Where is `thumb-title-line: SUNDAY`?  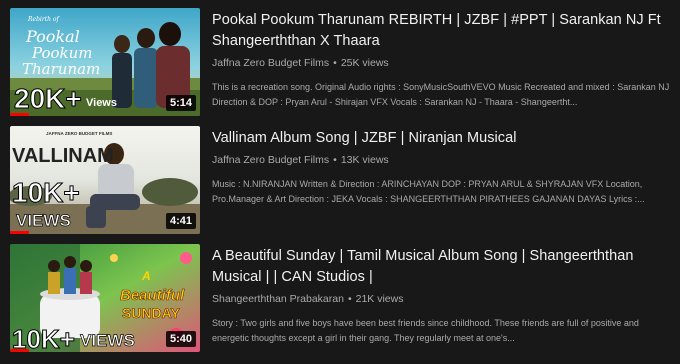 thumb-title-line: SUNDAY is located at coordinates (151, 313).